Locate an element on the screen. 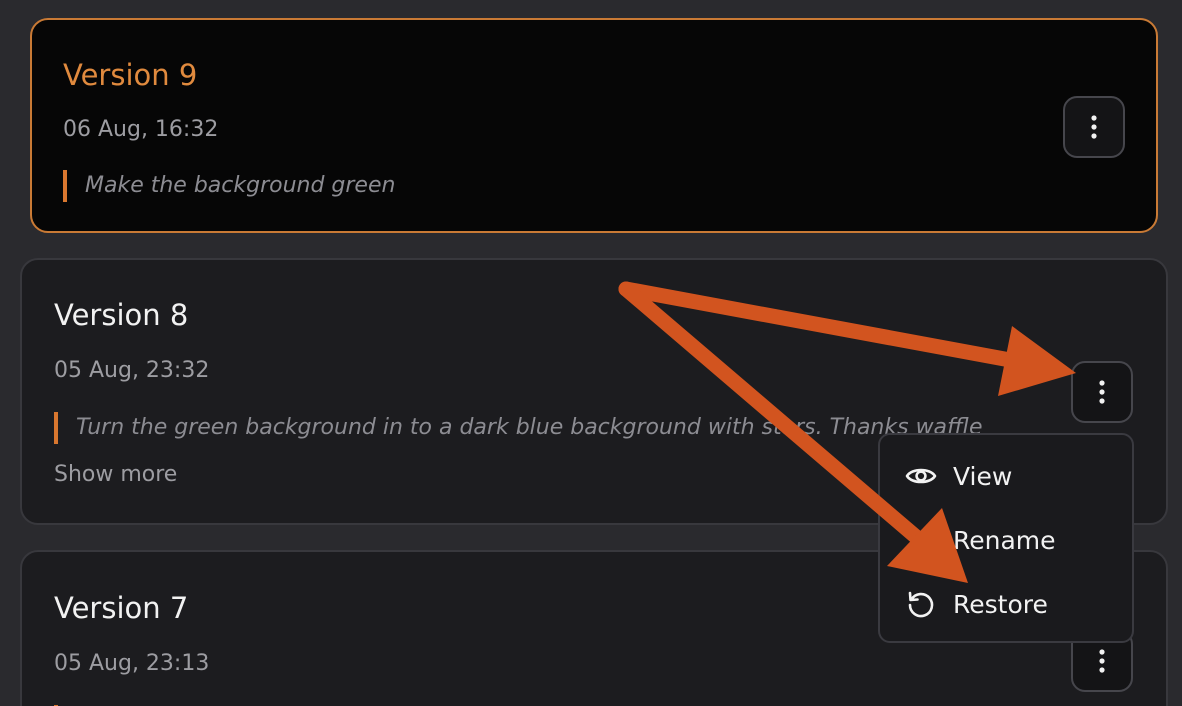 This screenshot has height=706, width=1182. menu-item-label: Restore is located at coordinates (1000, 604).